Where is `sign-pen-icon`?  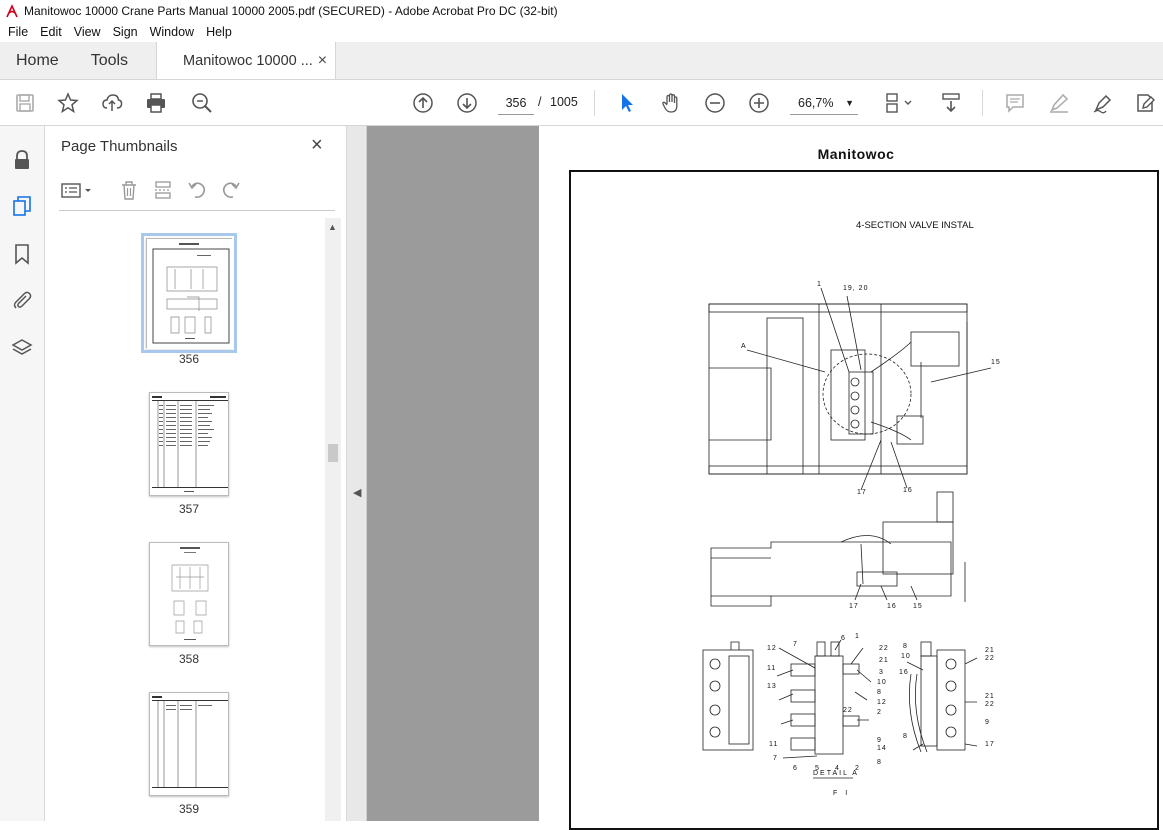
sign-pen-icon is located at coordinates (1103, 103).